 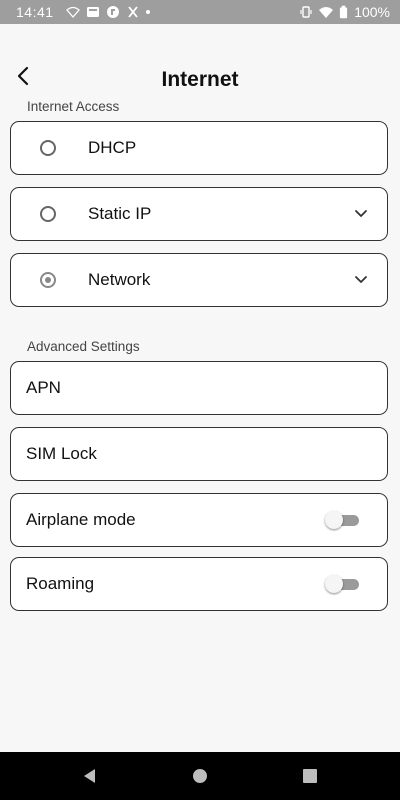 What do you see at coordinates (200, 12) in the screenshot?
I see `status-bar: 14:41 100%` at bounding box center [200, 12].